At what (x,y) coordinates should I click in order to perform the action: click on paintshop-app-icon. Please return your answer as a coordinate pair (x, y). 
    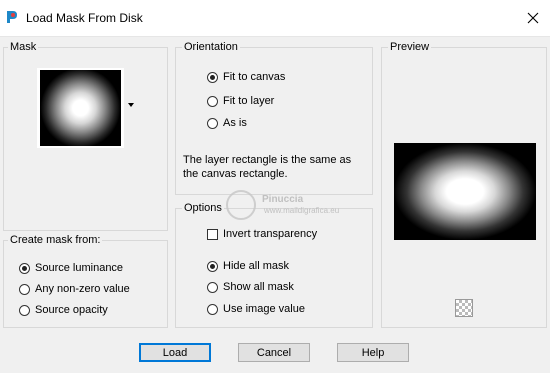
    Looking at the image, I should click on (12, 17).